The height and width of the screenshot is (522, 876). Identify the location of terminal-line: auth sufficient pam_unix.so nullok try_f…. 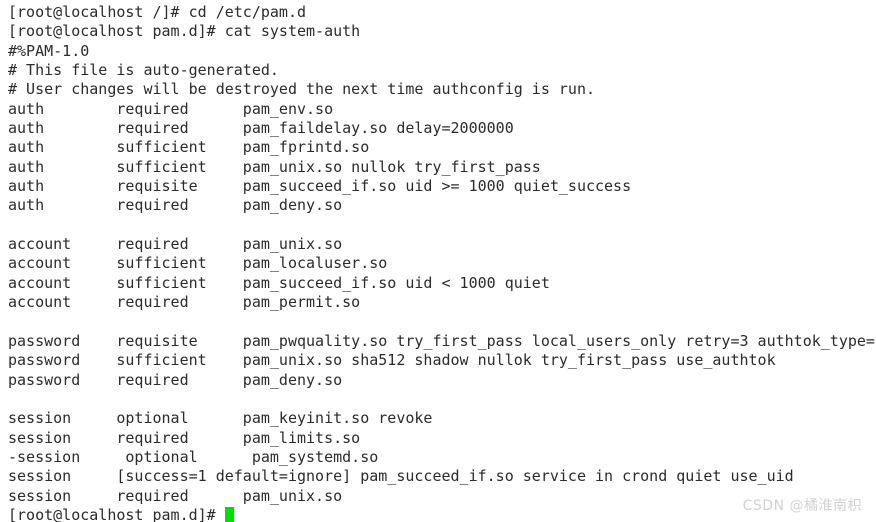
(274, 166).